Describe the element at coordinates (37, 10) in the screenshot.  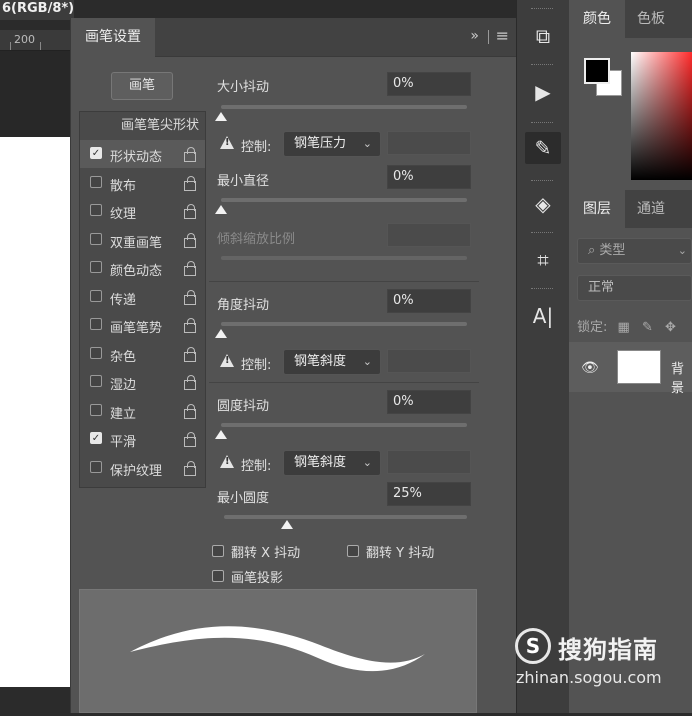
I see `document-tab-title: 6(RGB/8*)` at that location.